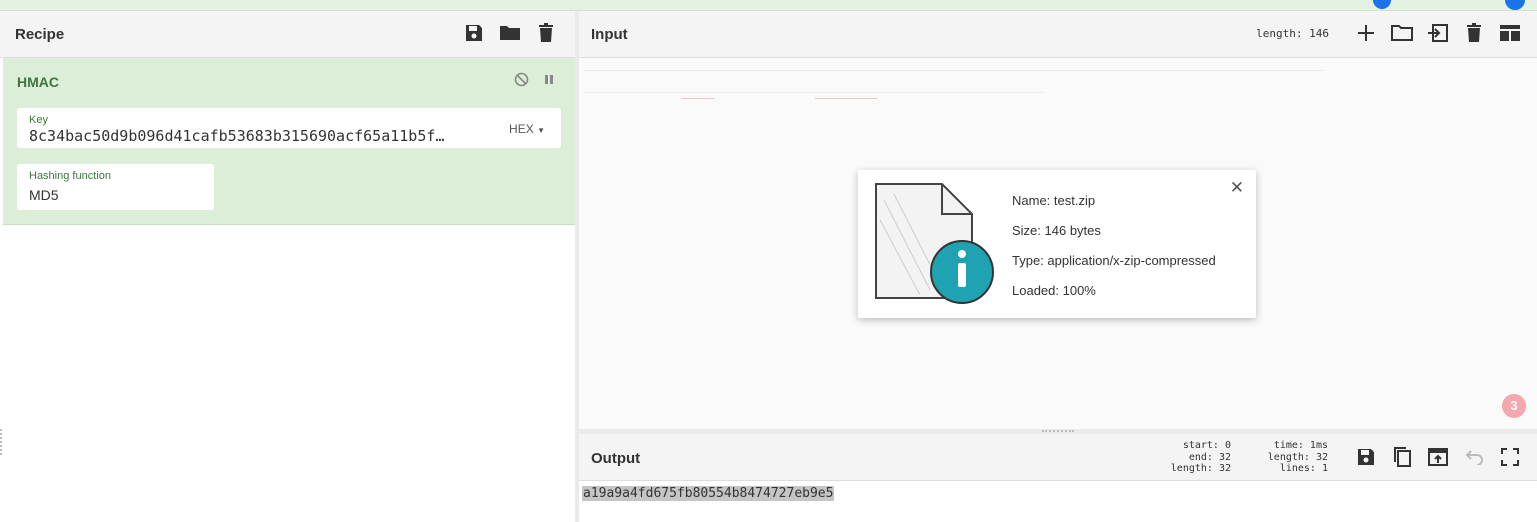  I want to click on recipe-header: Recipe, so click(287, 34).